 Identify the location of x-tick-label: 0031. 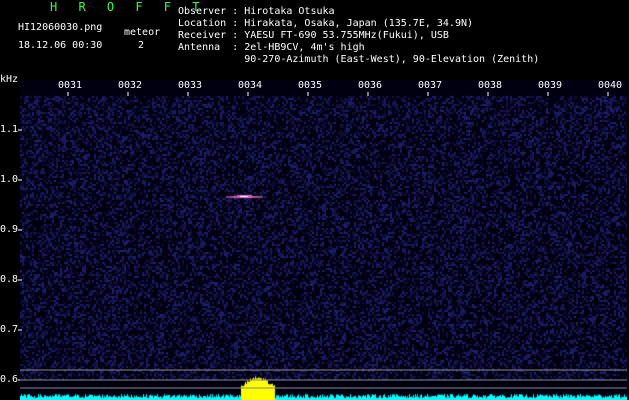
(70, 85).